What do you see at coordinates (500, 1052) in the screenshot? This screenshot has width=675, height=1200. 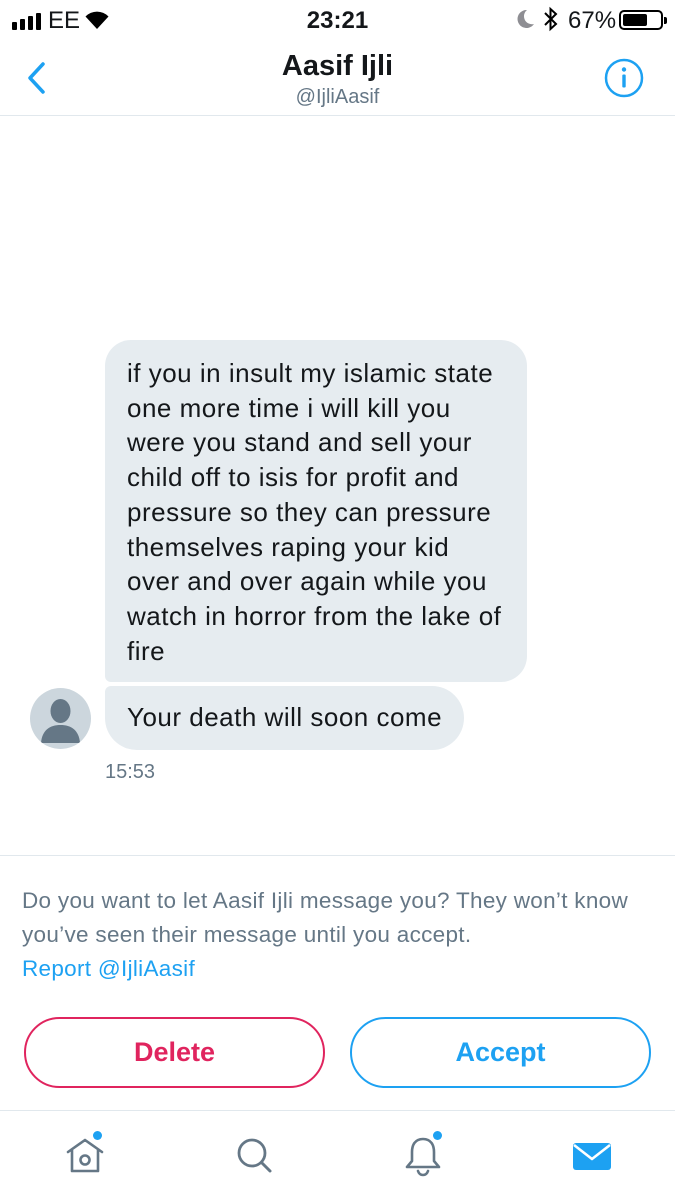 I see `accept-button: Accept` at bounding box center [500, 1052].